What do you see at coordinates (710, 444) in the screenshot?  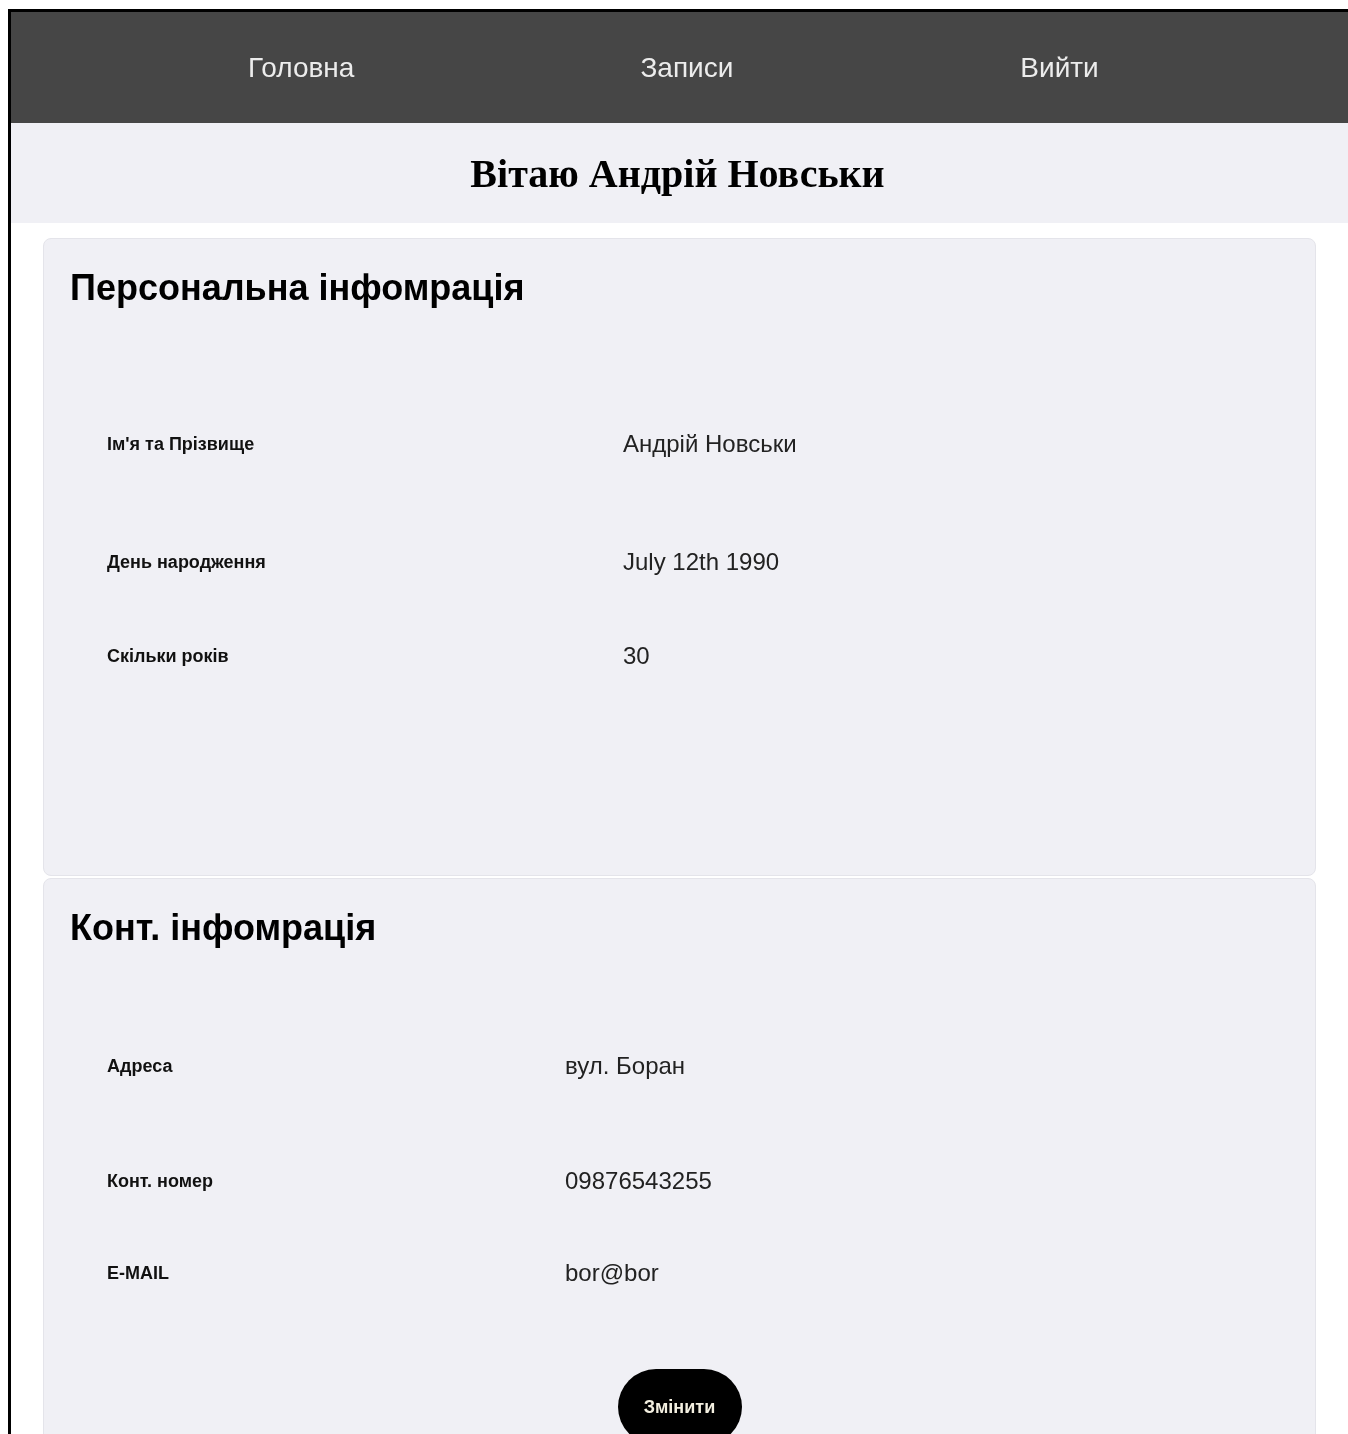 I see `field-value: Андрій Новськи` at bounding box center [710, 444].